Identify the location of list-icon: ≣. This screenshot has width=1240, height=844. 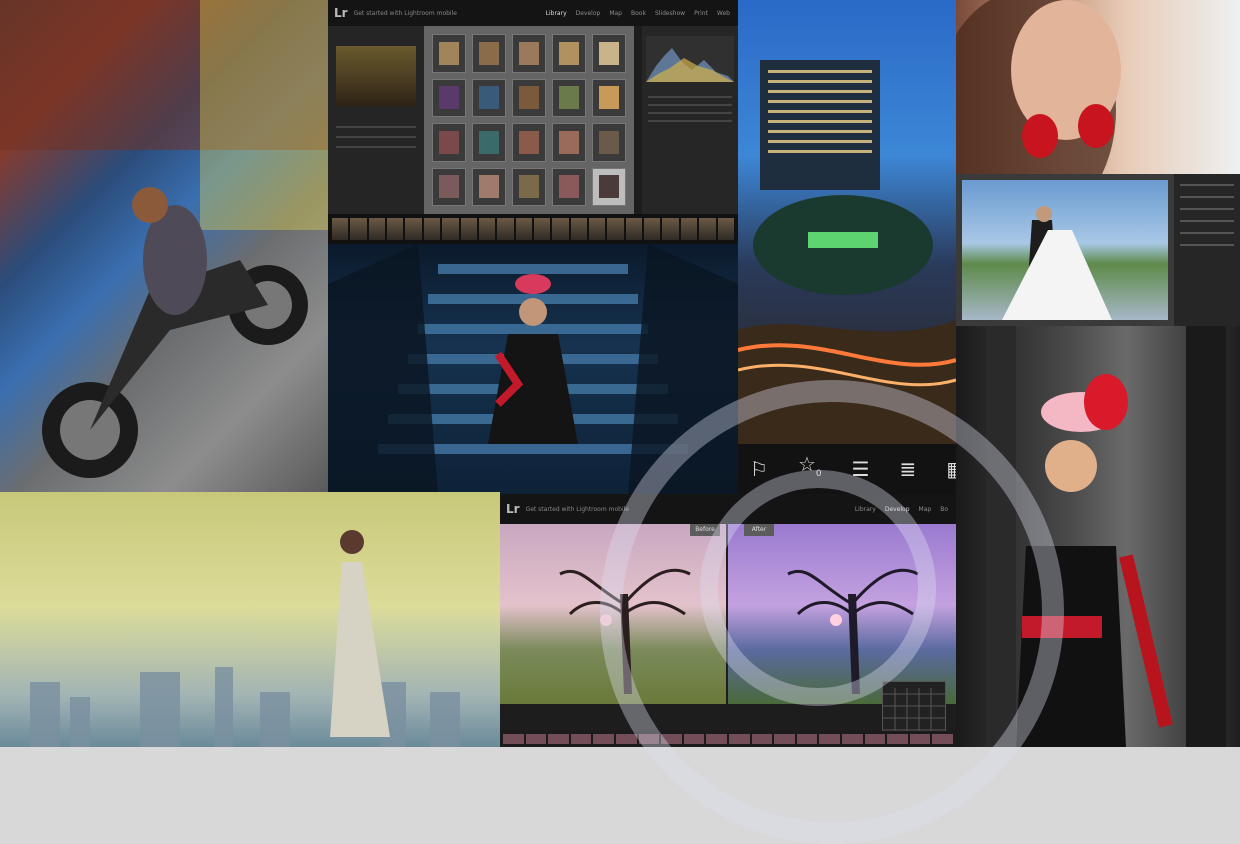
(908, 469).